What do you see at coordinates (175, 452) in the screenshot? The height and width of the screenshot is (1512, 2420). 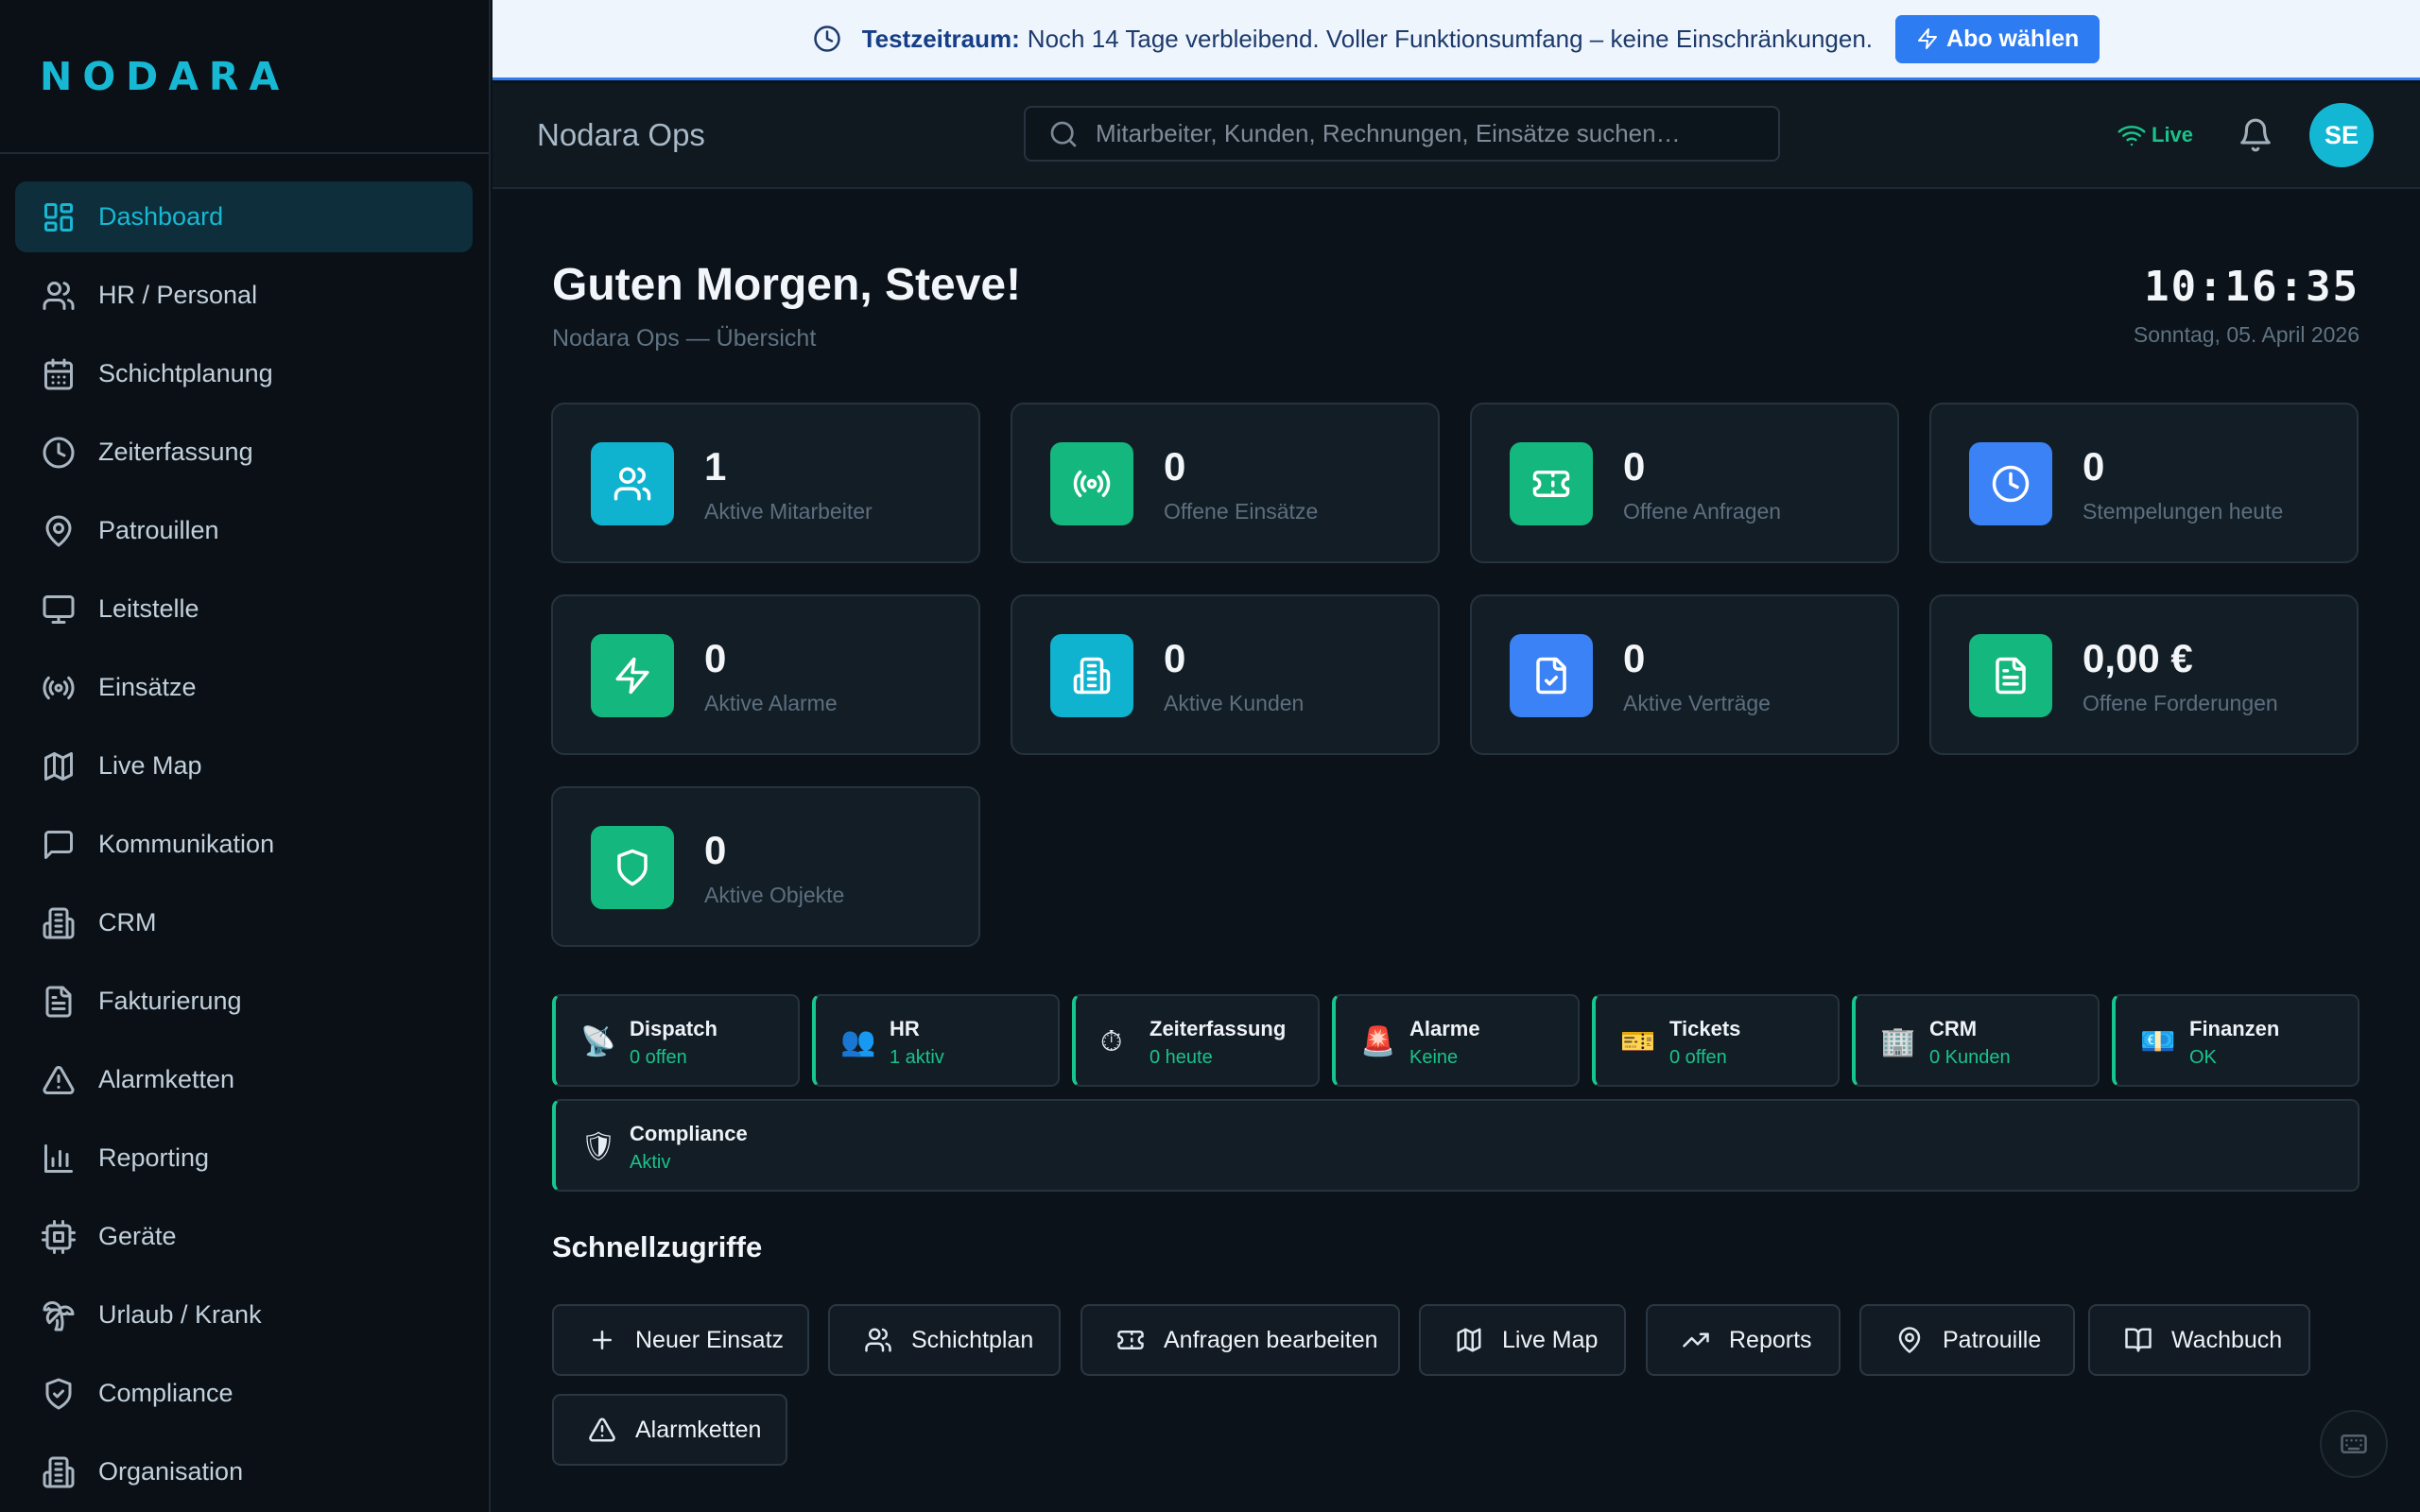 I see `sidebar-item-label: Zeiterfassung` at bounding box center [175, 452].